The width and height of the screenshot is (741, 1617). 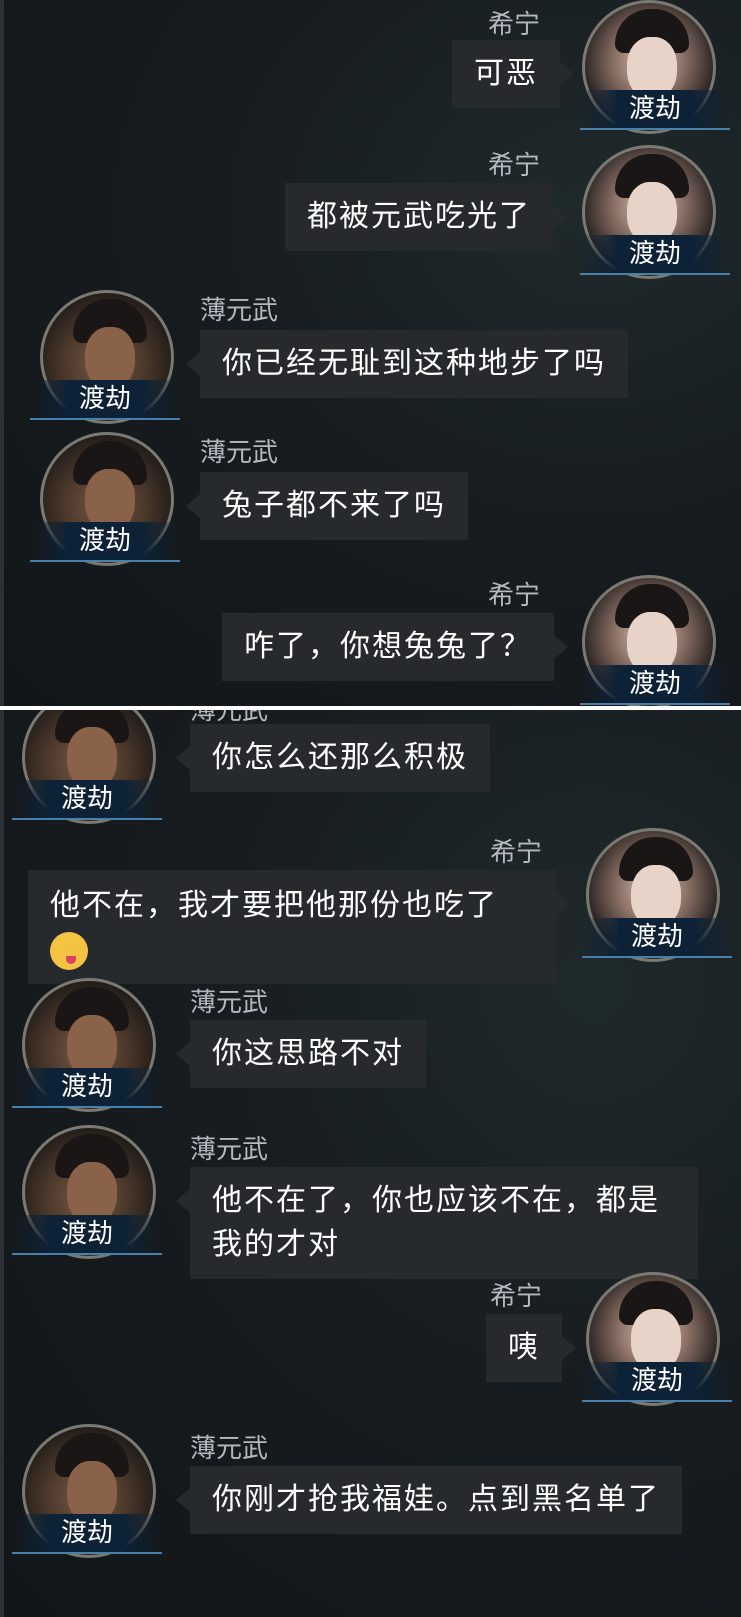 What do you see at coordinates (301, 1054) in the screenshot?
I see `message-bubble: 你这思路不对` at bounding box center [301, 1054].